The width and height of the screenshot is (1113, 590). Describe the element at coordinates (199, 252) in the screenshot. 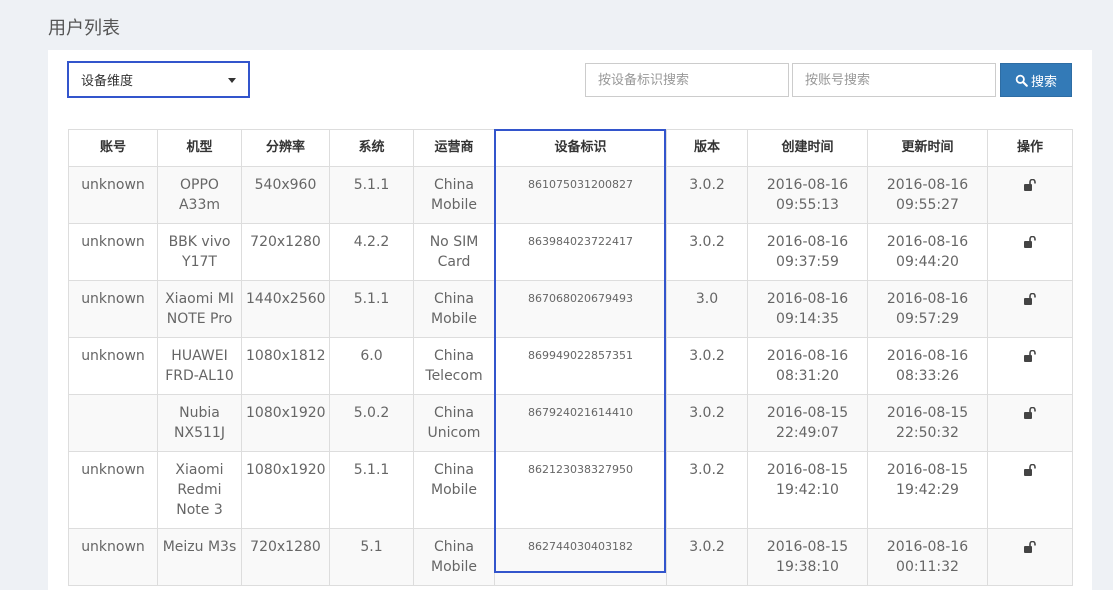

I see `model-cell: BBK vivo Y17T` at that location.